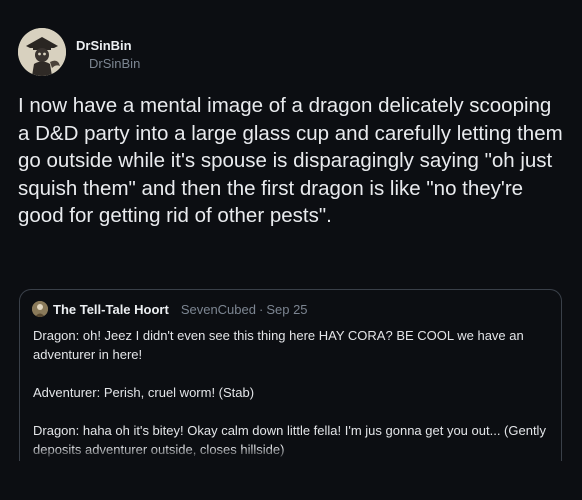 The width and height of the screenshot is (582, 500). Describe the element at coordinates (286, 309) in the screenshot. I see `quoted-date: Sep 25` at that location.